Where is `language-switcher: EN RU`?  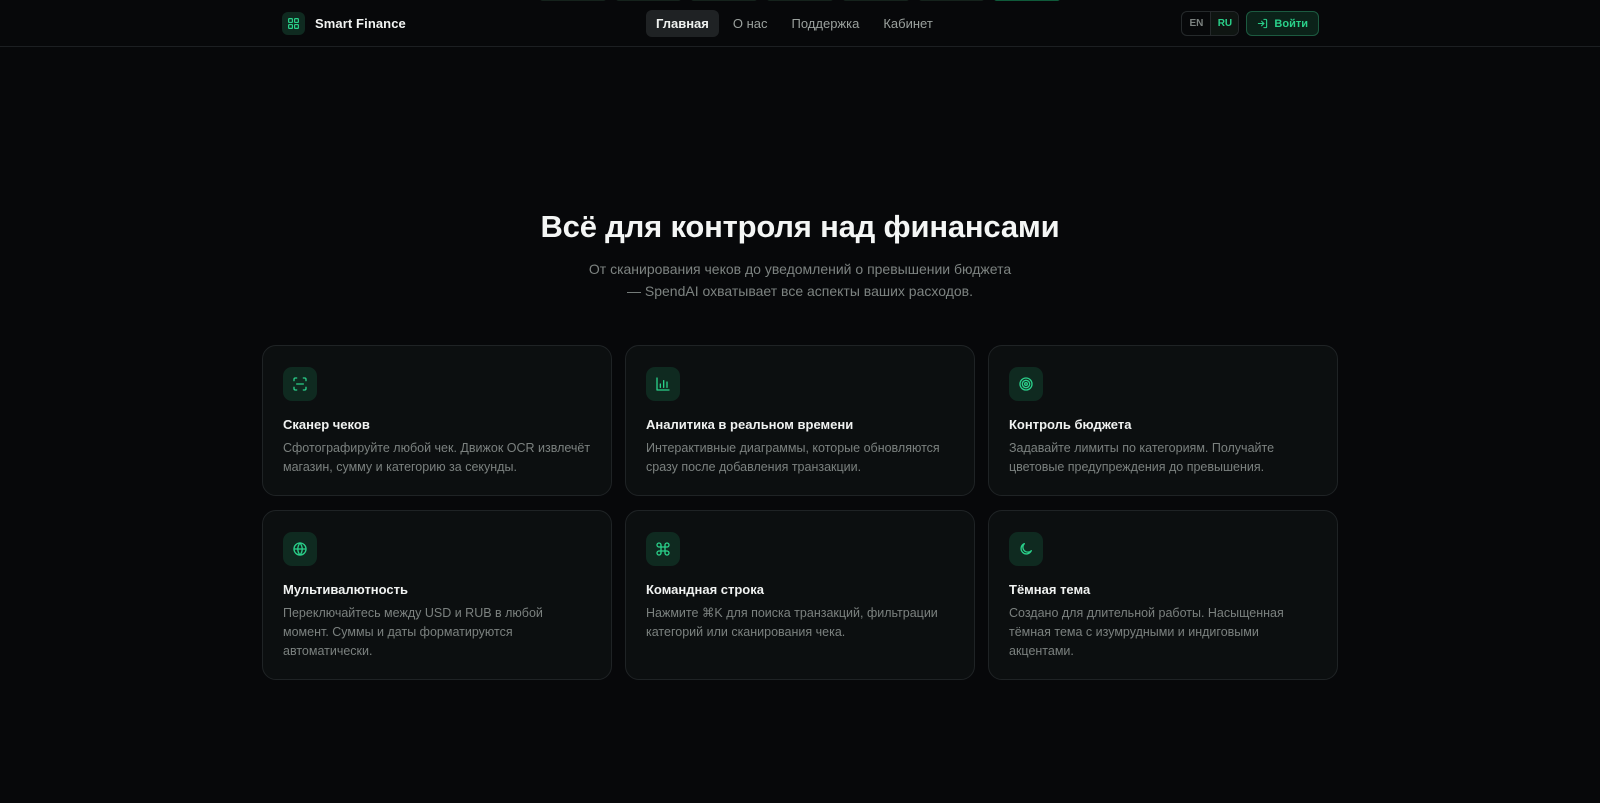 language-switcher: EN RU is located at coordinates (1210, 23).